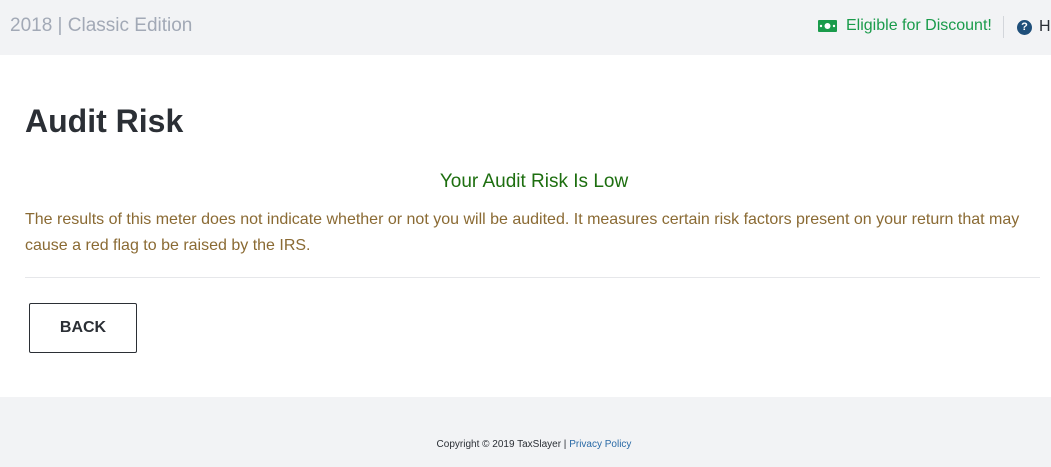 Image resolution: width=1051 pixels, height=467 pixels. I want to click on audit-risk-status: Your Audit Risk Is Low, so click(534, 181).